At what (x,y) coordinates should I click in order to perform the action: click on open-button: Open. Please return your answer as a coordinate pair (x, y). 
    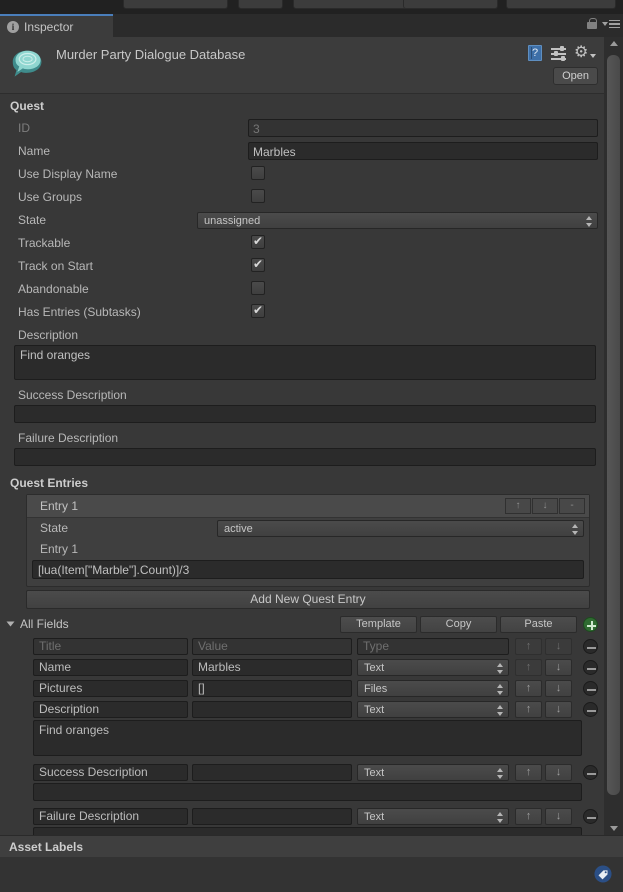
    Looking at the image, I should click on (575, 76).